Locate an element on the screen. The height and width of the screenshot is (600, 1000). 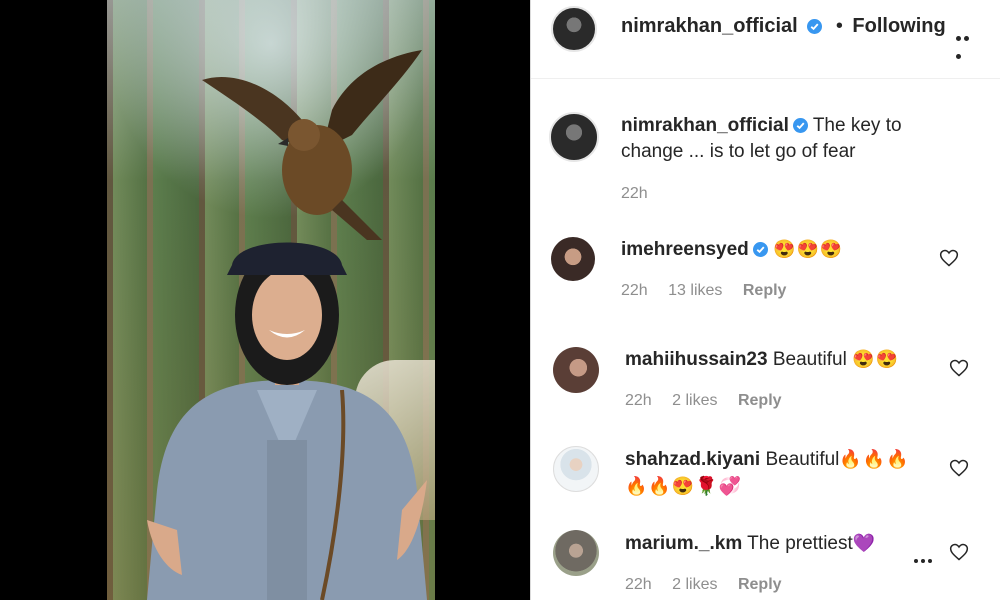
comment-username: marium._.km is located at coordinates (683, 543).